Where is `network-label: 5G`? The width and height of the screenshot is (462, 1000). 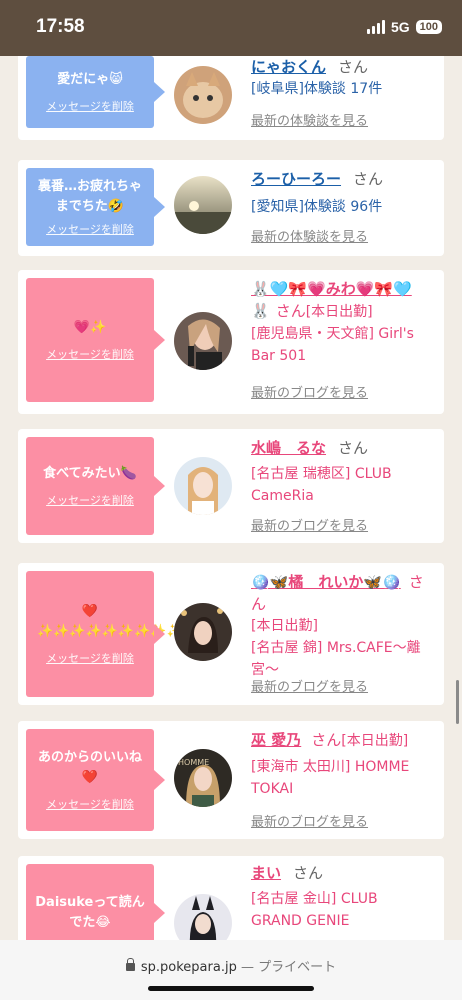 network-label: 5G is located at coordinates (400, 27).